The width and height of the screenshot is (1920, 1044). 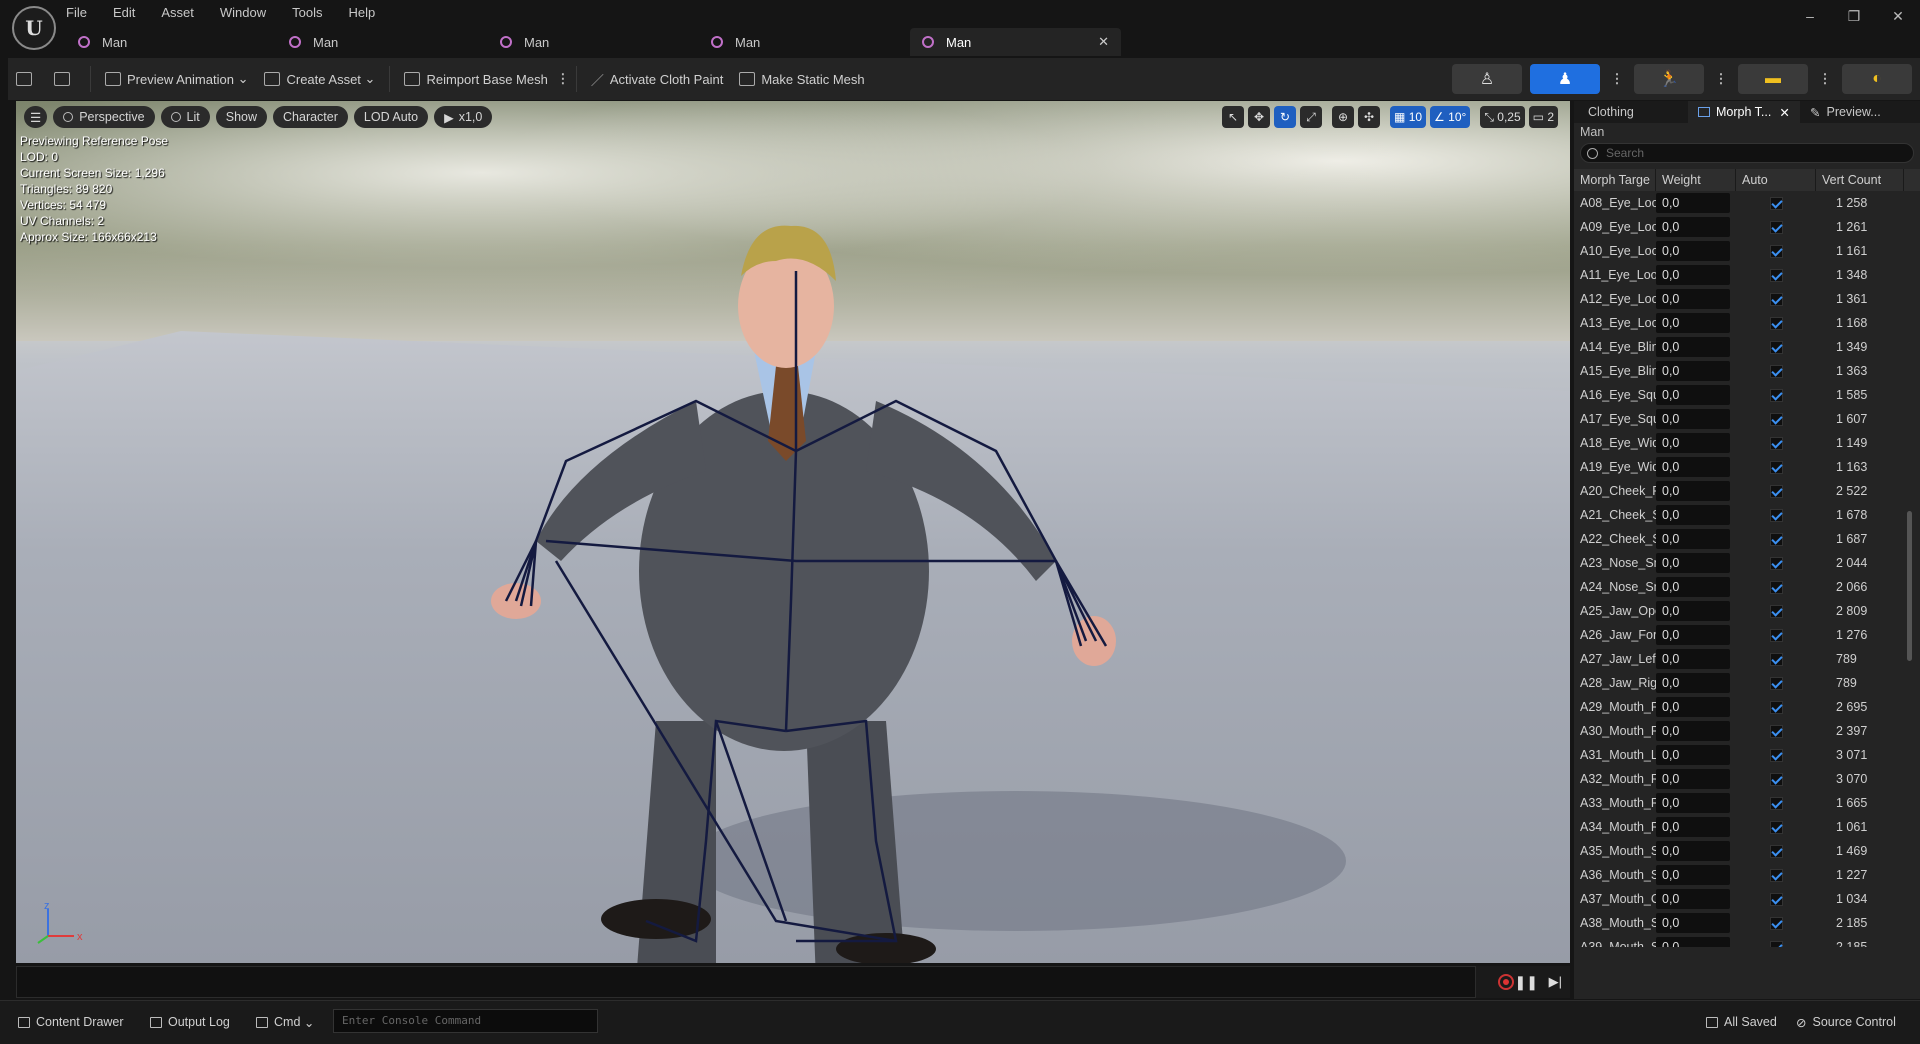 I want to click on table-row: A39_Mouth_Sn0,0 2 185, so click(x=1747, y=941).